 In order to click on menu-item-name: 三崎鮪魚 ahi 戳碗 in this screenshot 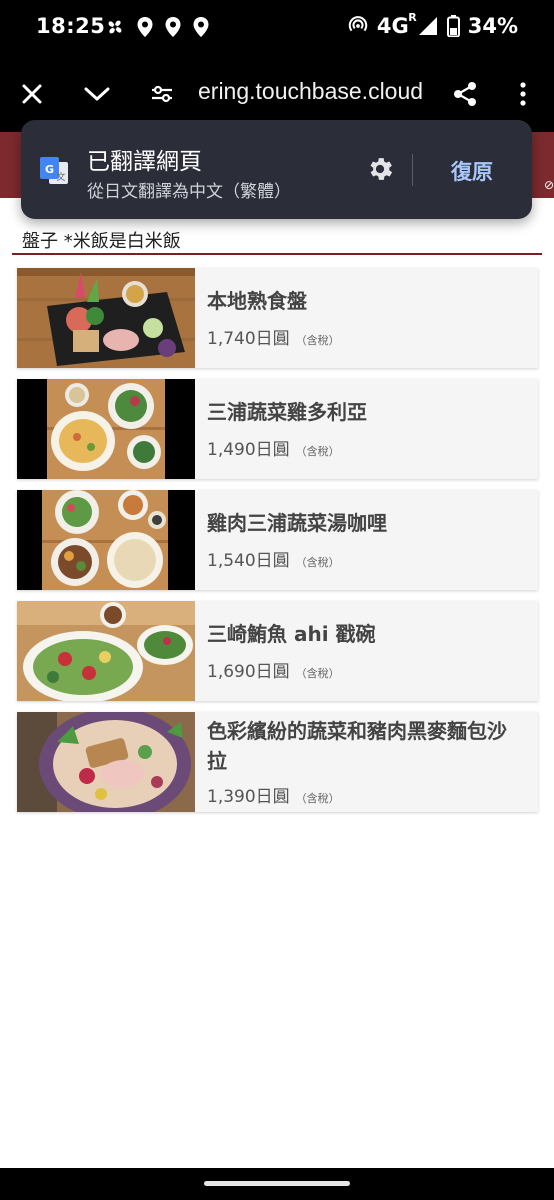, I will do `click(291, 634)`.